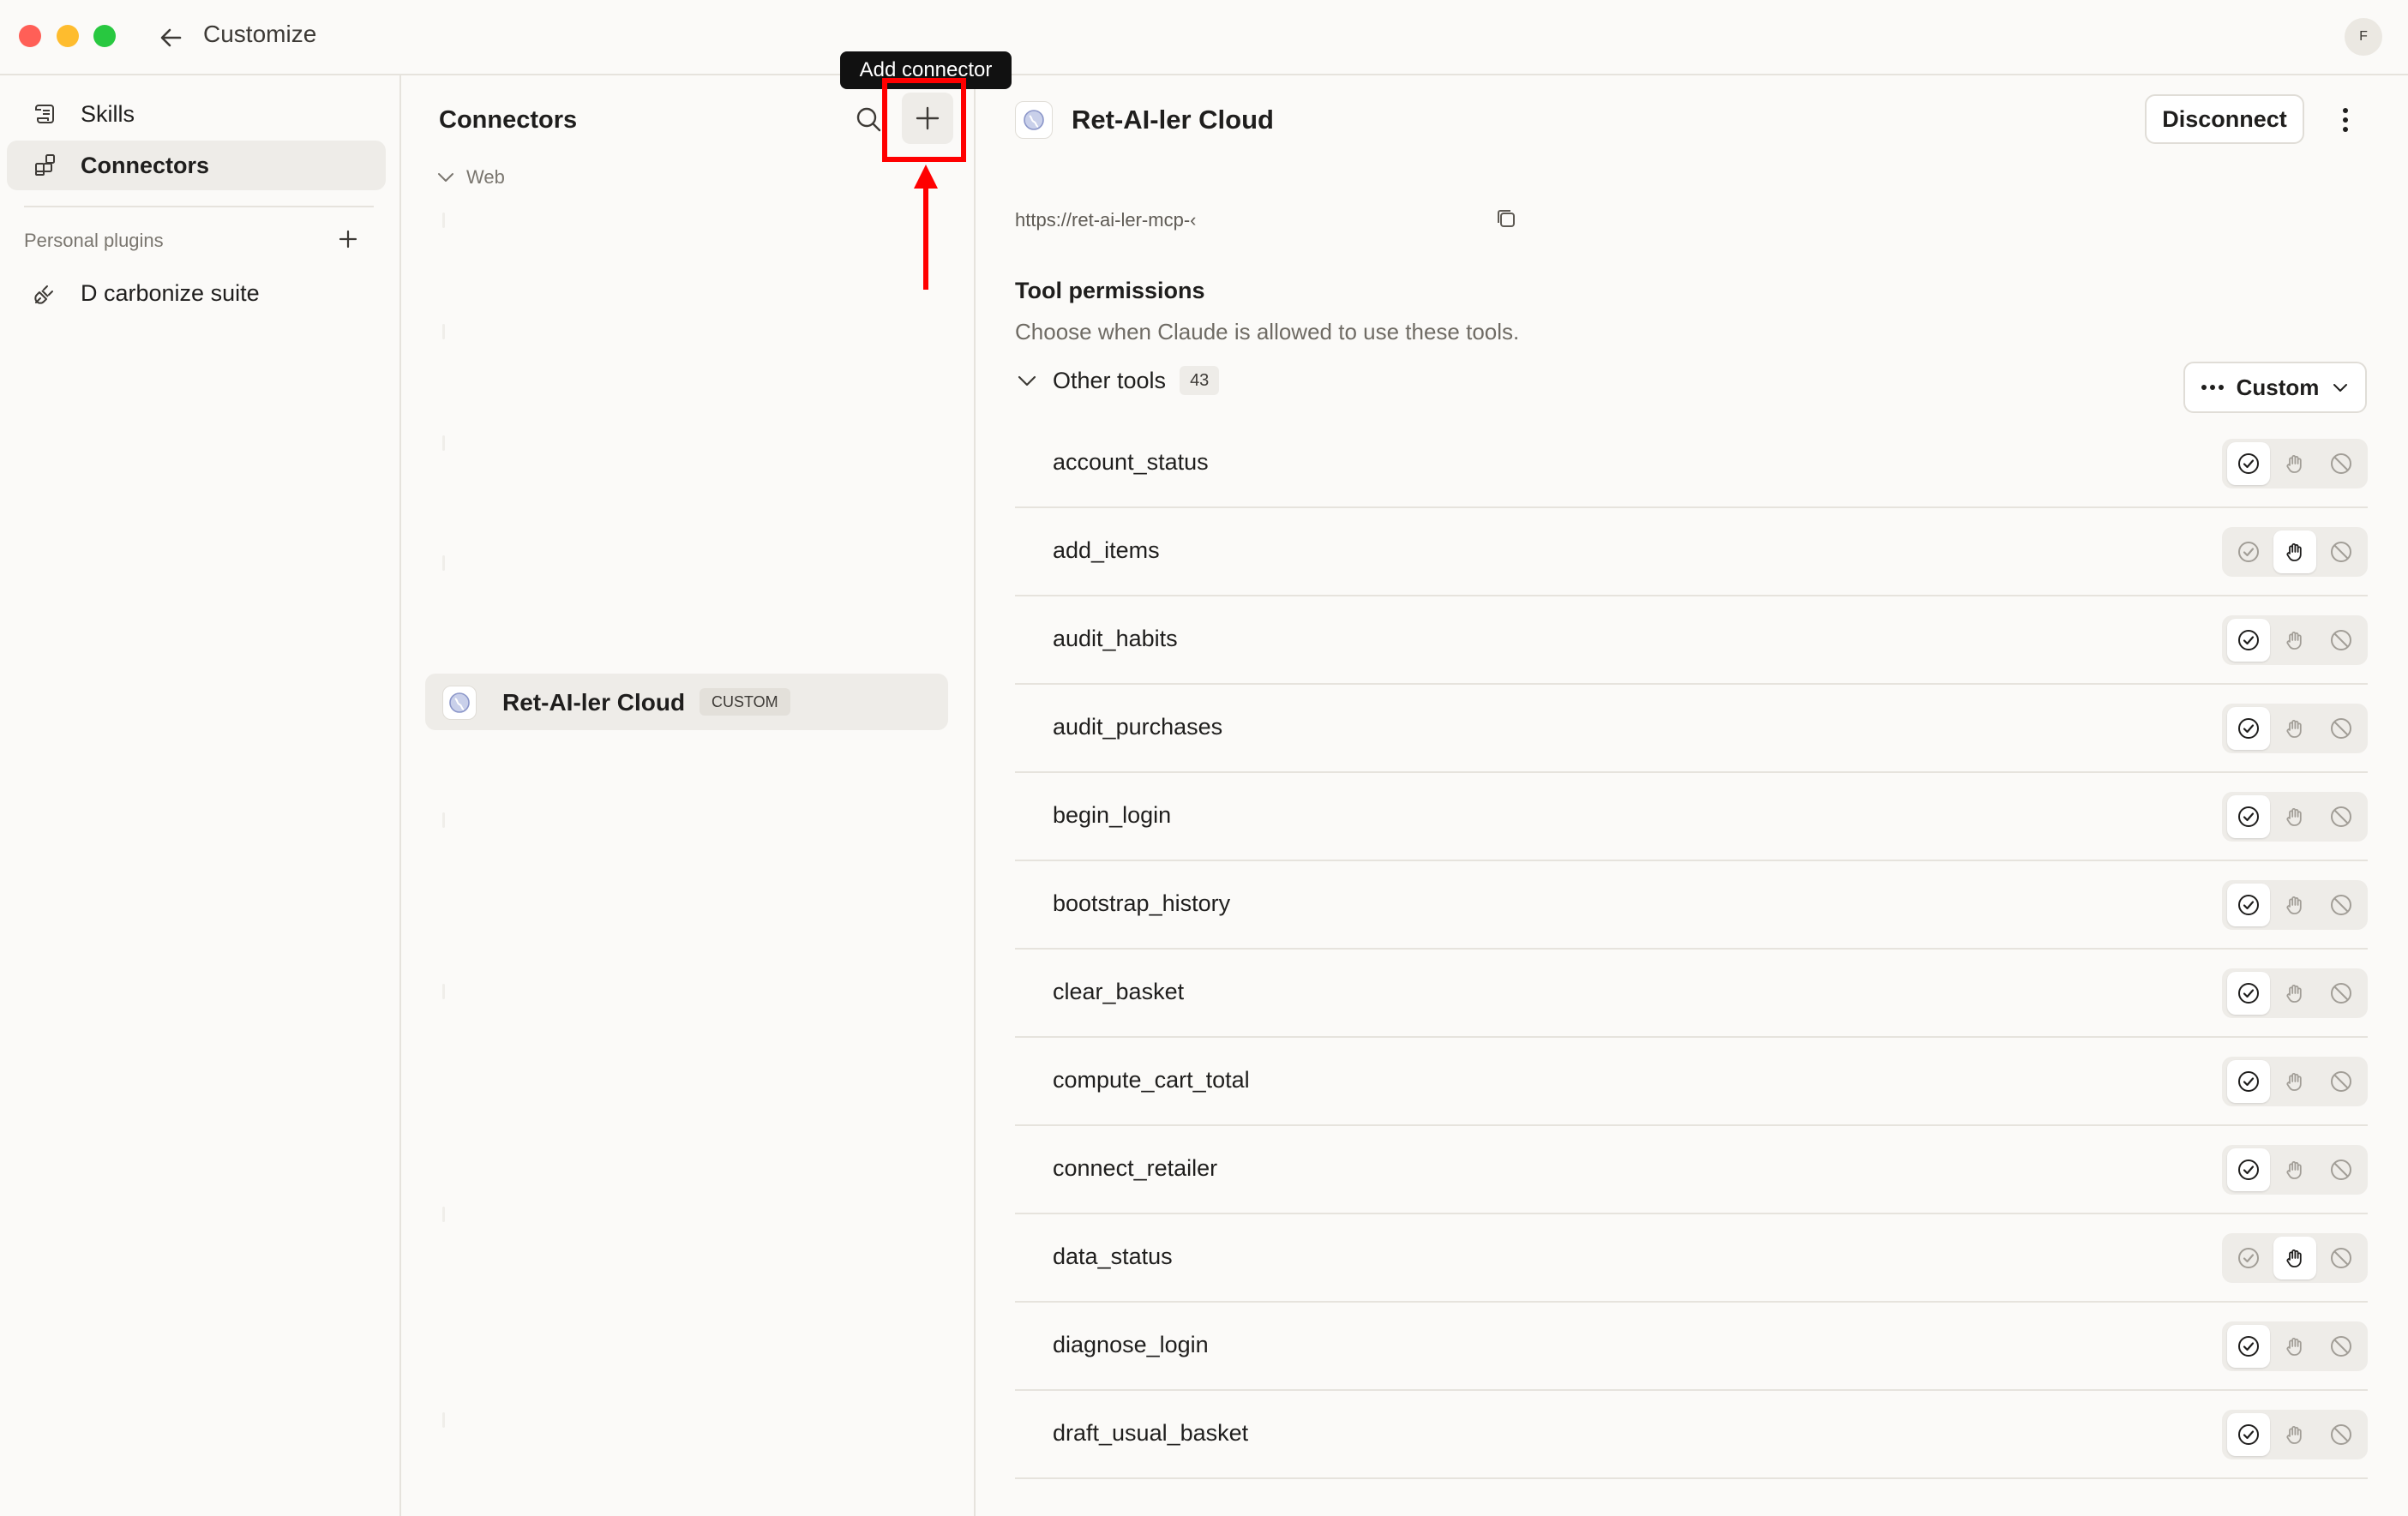 This screenshot has width=2408, height=1516. Describe the element at coordinates (1691, 1082) in the screenshot. I see `tool-row: compute_cart_total` at that location.